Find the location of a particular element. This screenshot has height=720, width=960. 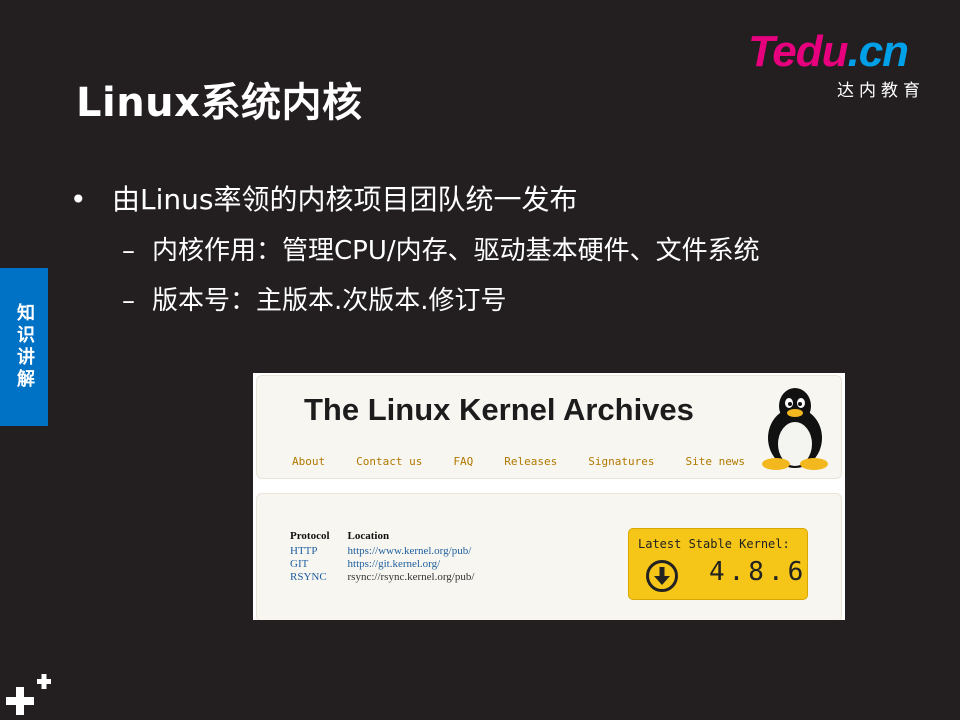

latest-stable-kernel-button: Latest Stable Kernel: 4.8.6 is located at coordinates (718, 564).